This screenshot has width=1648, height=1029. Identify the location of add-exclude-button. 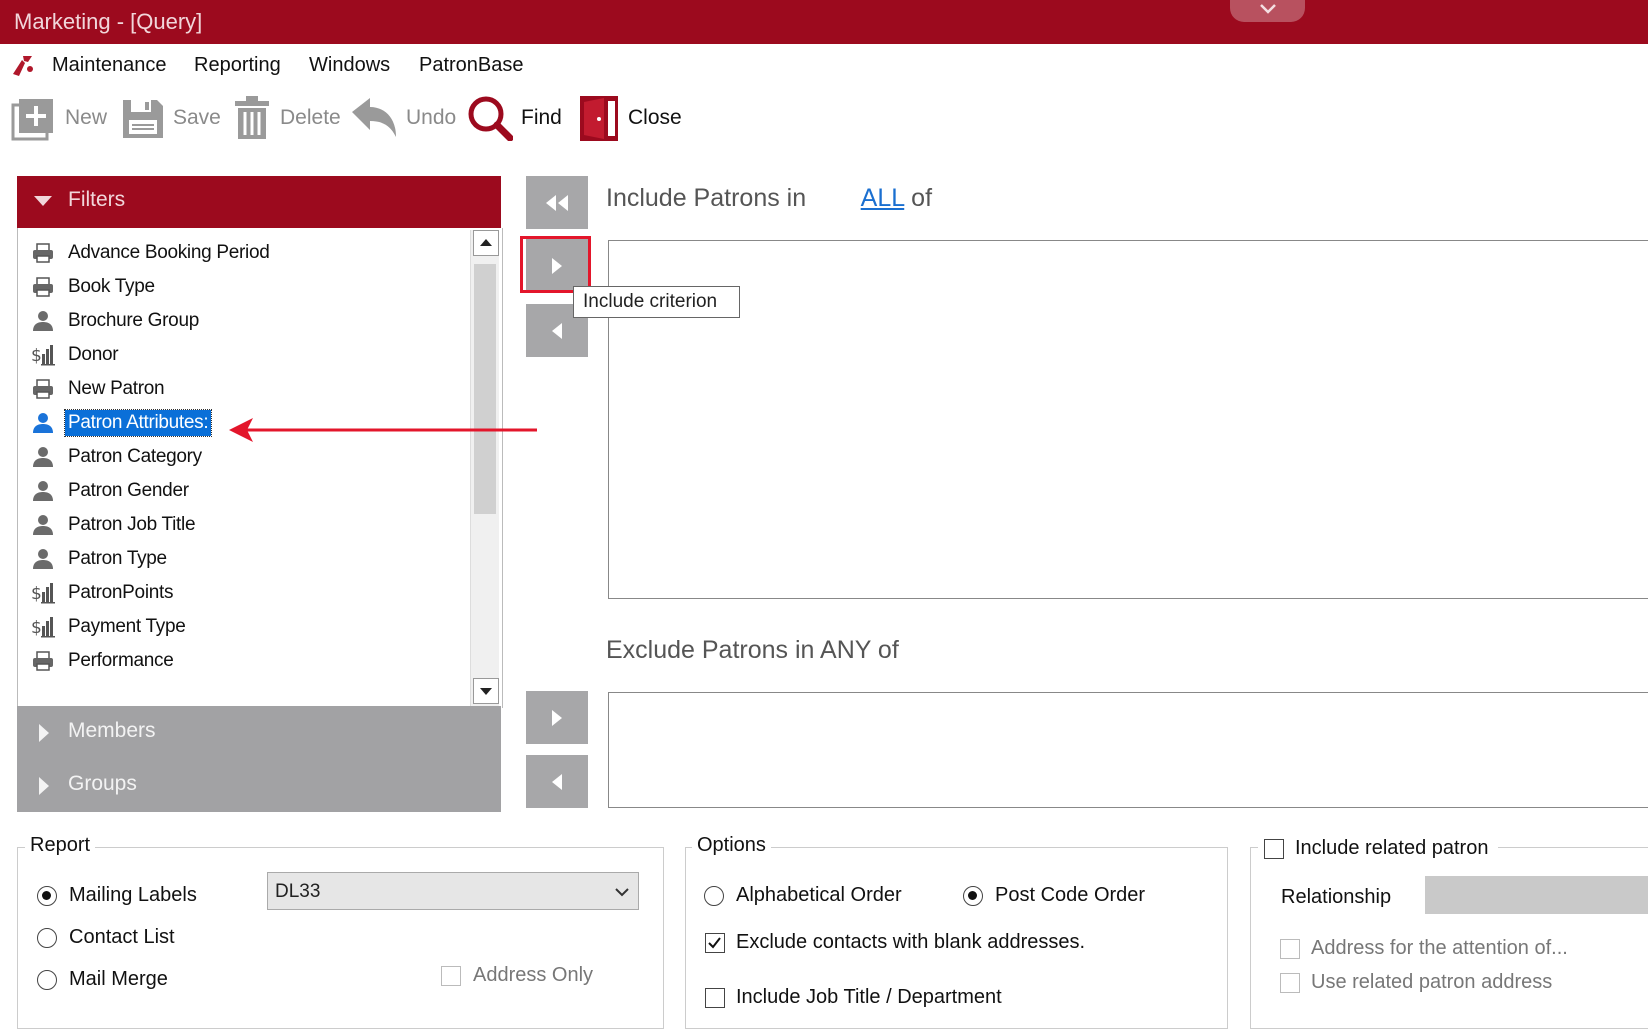
(557, 717).